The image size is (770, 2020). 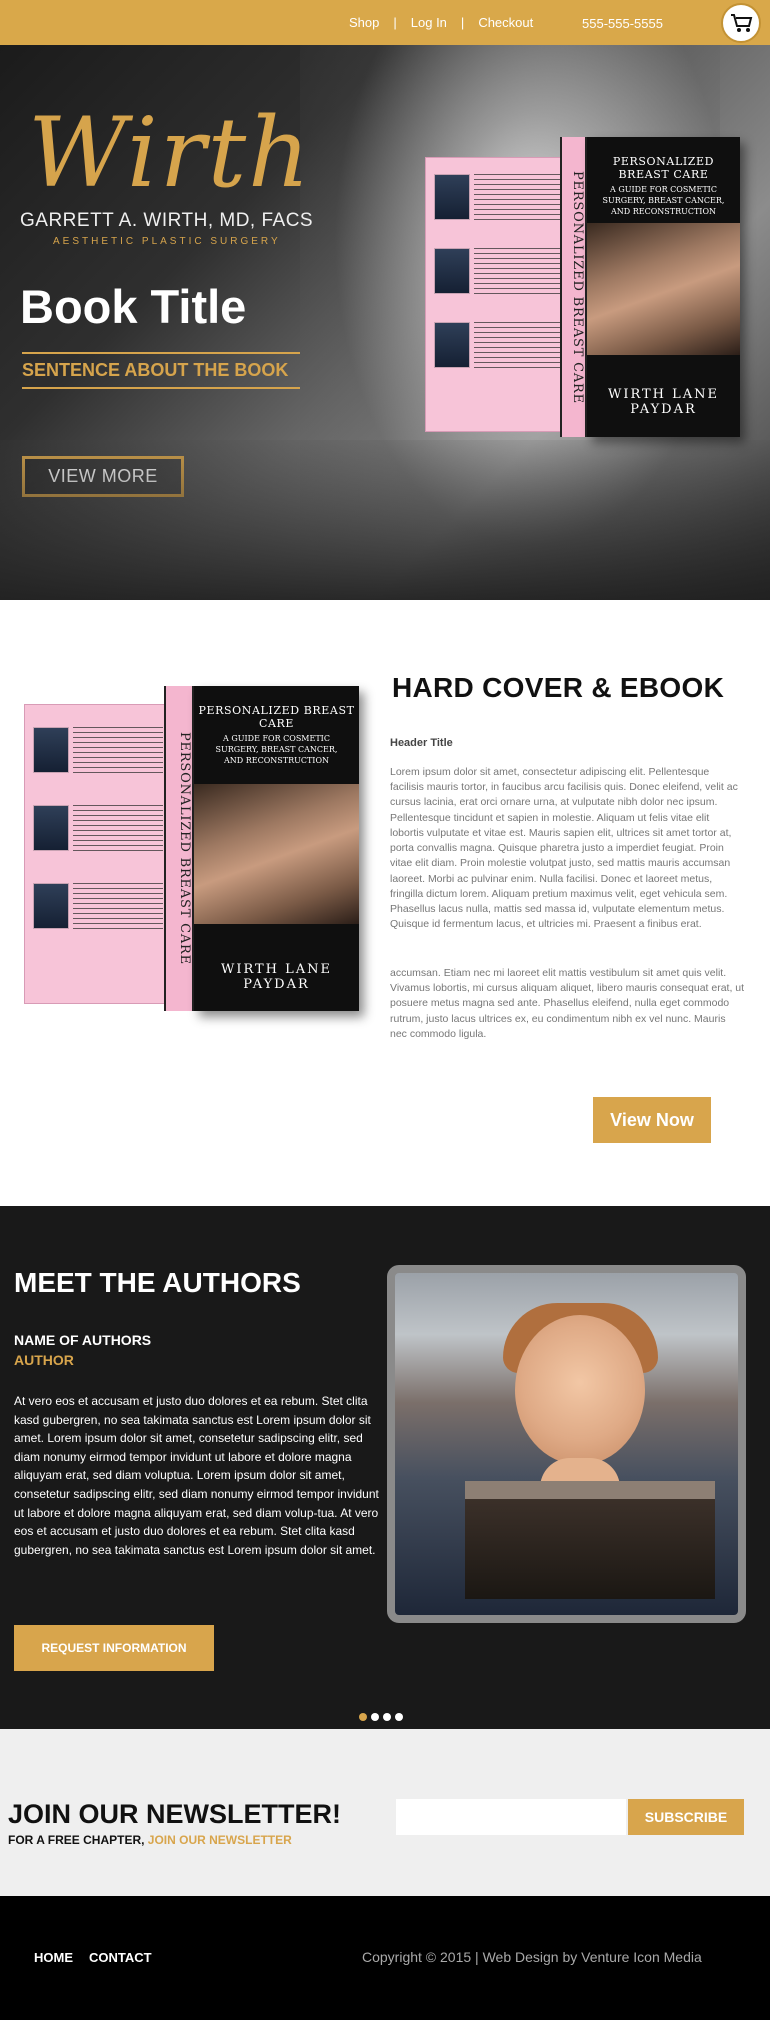 I want to click on newsletter-subtitle: FOR A FREE CHAPTER, JOIN OUR NEWSLETTER, so click(x=150, y=1840).